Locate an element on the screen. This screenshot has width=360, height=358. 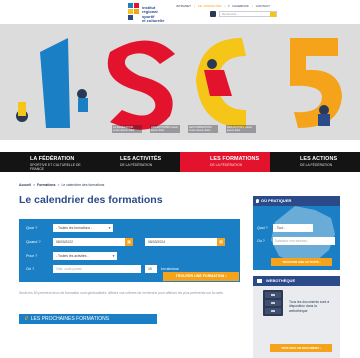
hero-shape-blue is located at coordinates (55, 83).